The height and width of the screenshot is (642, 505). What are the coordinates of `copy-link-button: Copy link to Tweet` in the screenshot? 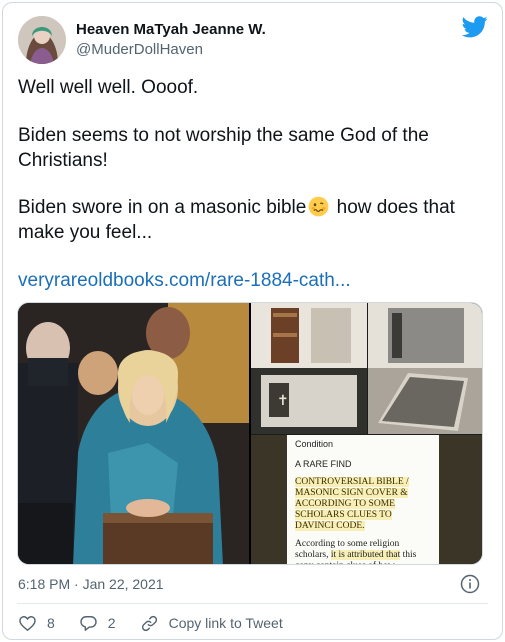 It's located at (211, 623).